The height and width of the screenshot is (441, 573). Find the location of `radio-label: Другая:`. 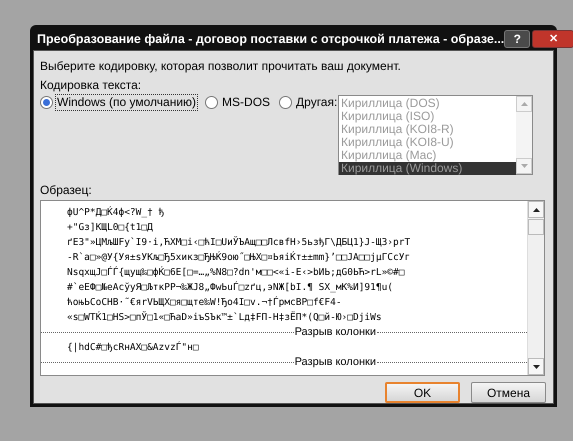

radio-label: Другая: is located at coordinates (316, 102).